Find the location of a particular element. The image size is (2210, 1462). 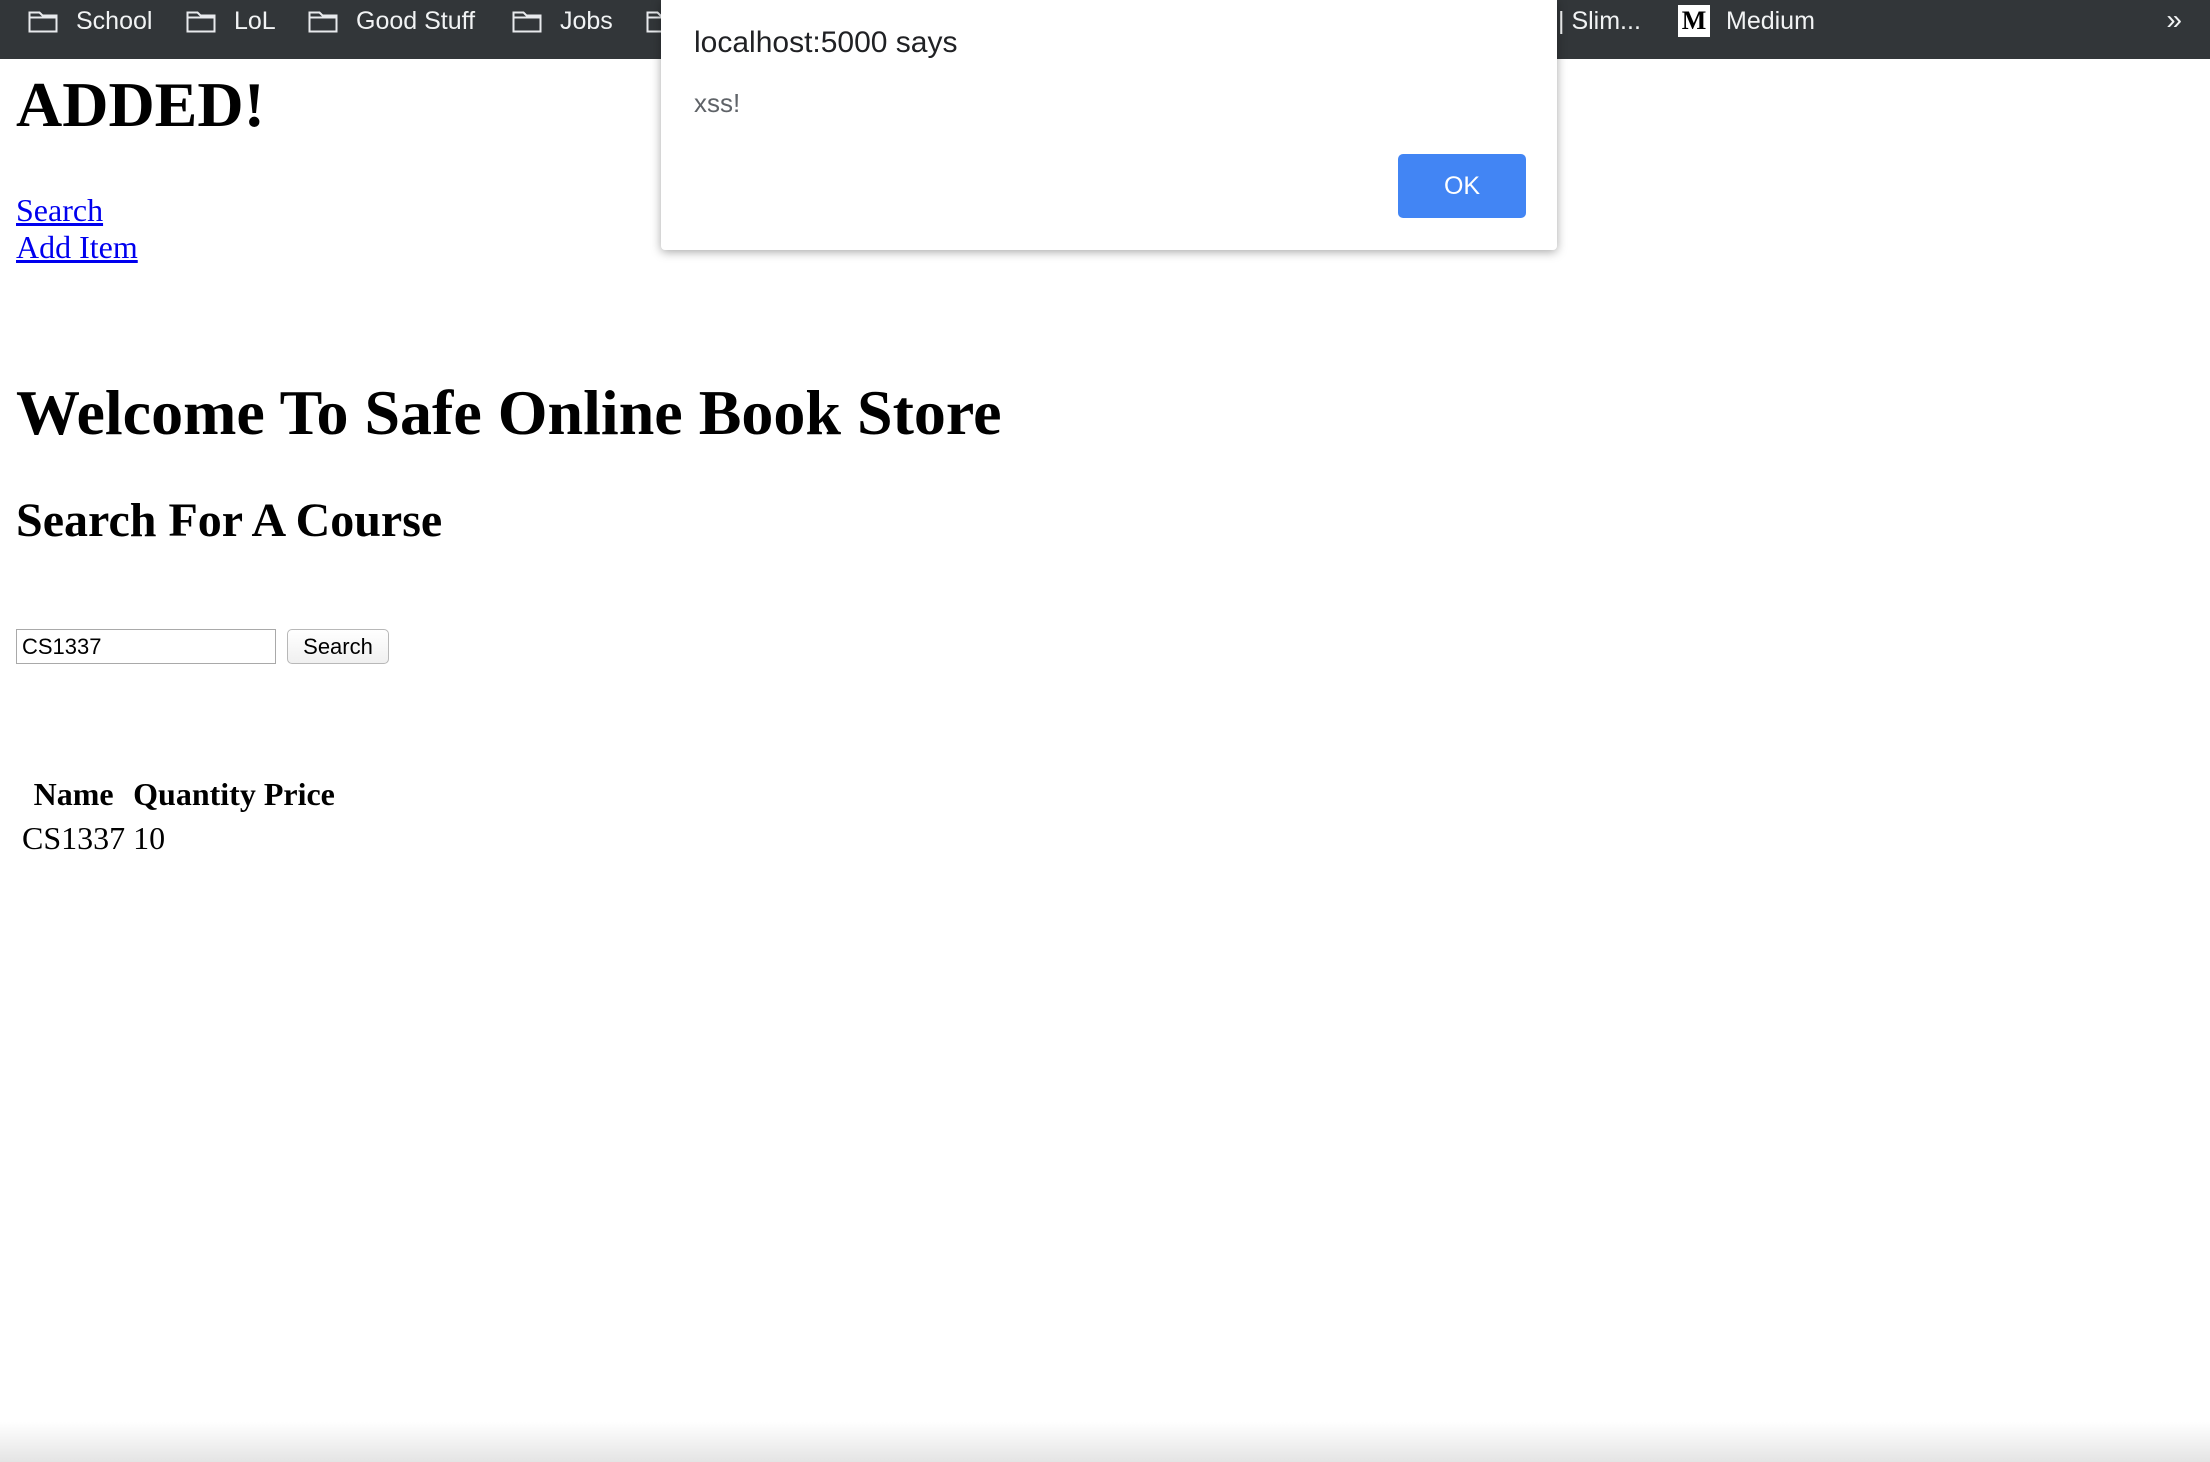

alert-message: xss! is located at coordinates (717, 103).